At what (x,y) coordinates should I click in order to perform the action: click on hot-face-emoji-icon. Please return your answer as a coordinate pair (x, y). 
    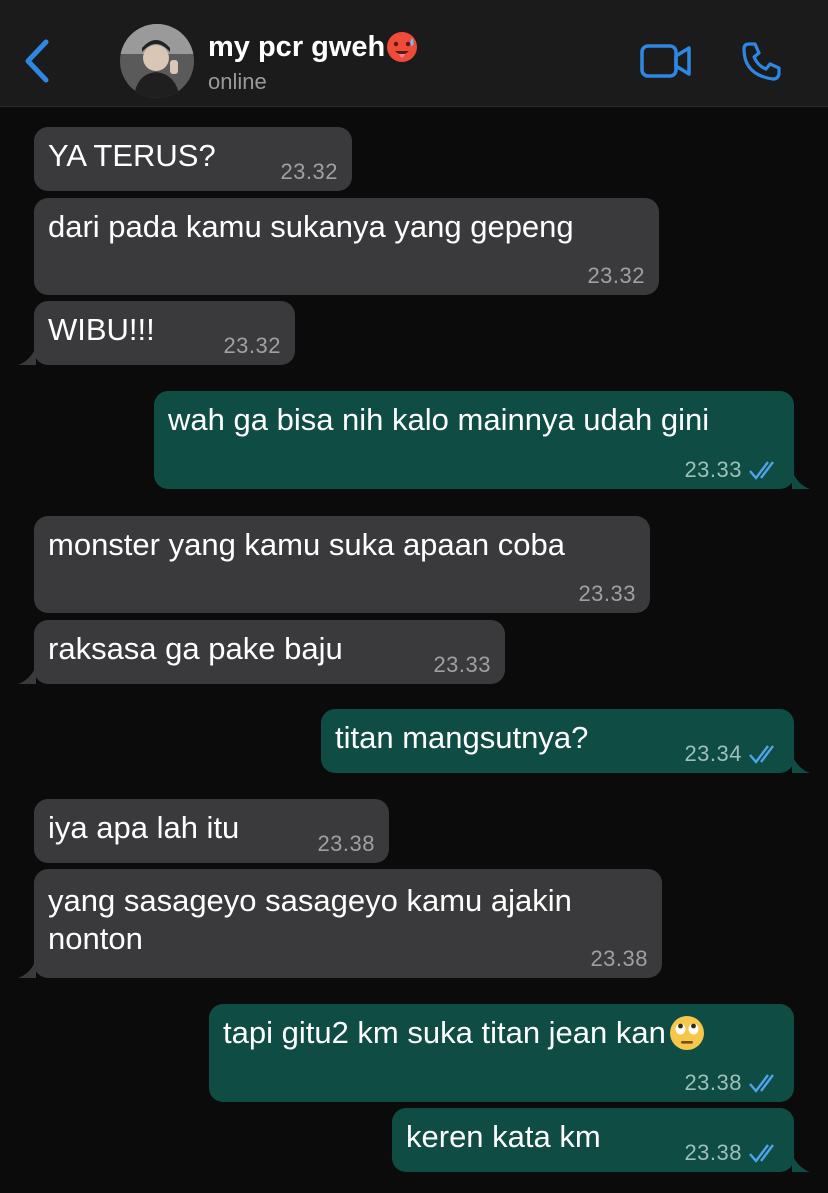
    Looking at the image, I should click on (402, 47).